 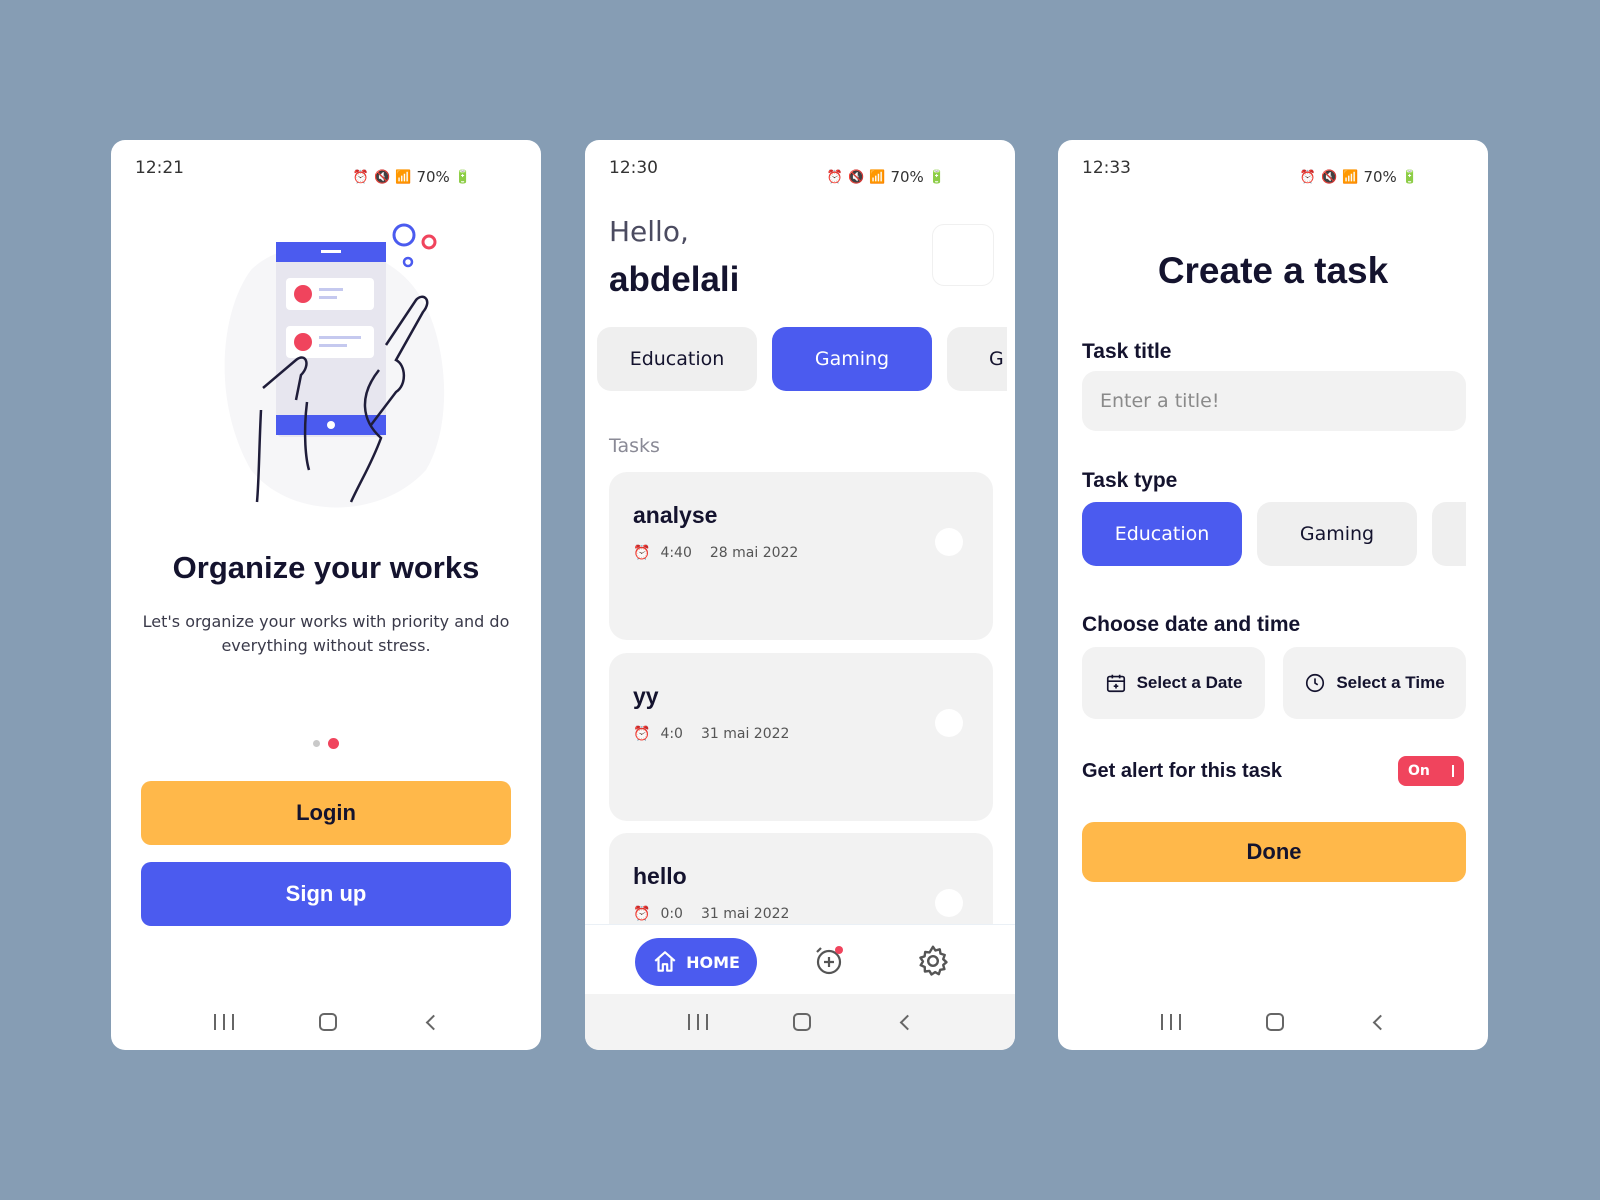 What do you see at coordinates (852, 359) in the screenshot?
I see `category-chip-gaming: Gaming` at bounding box center [852, 359].